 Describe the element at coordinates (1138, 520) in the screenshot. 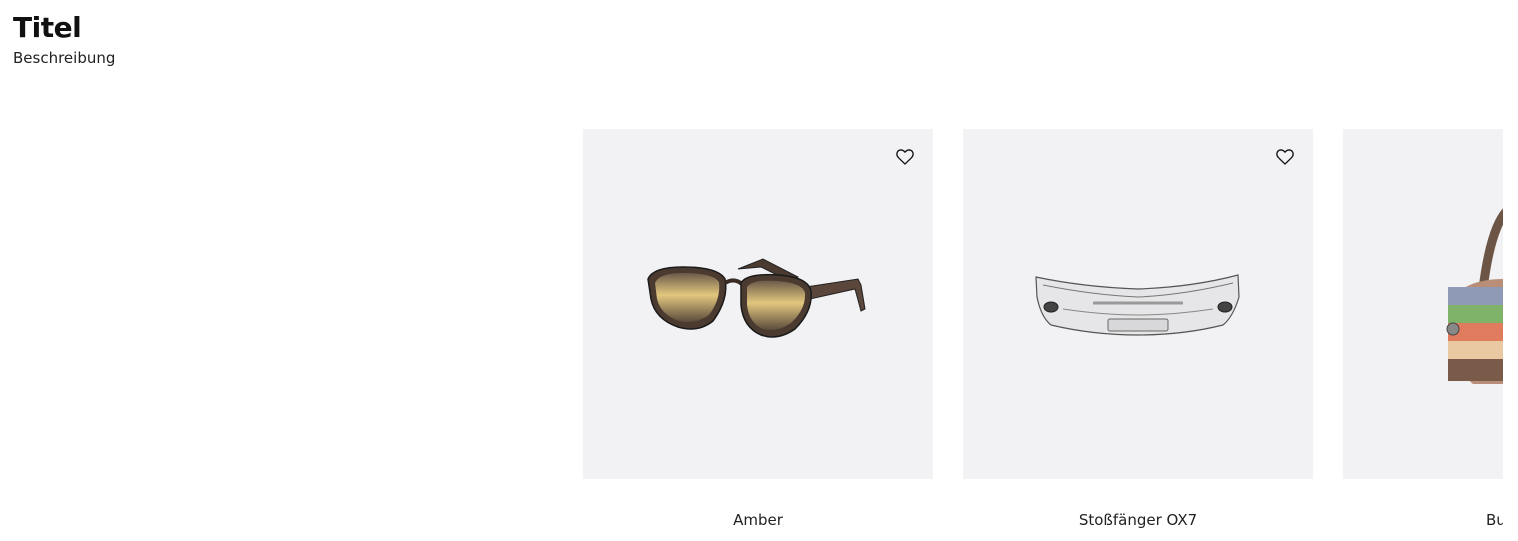

I see `product-name: Stoßfänger OX7` at that location.